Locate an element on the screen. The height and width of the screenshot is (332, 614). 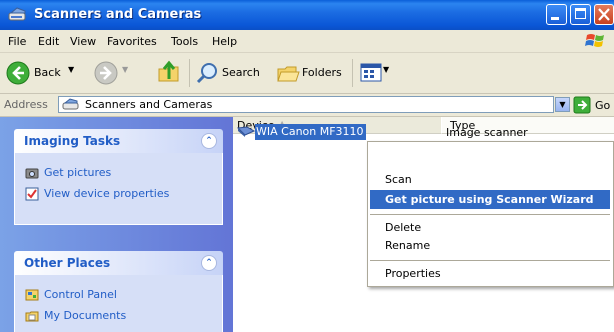
windows-flag-icon is located at coordinates (596, 42).